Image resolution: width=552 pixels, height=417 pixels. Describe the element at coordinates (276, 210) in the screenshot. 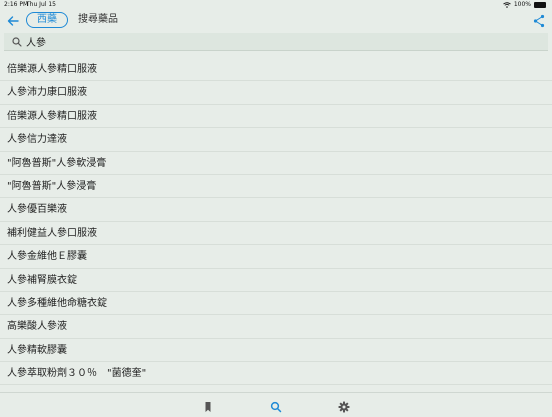

I see `list-item: 人參優百樂液` at that location.